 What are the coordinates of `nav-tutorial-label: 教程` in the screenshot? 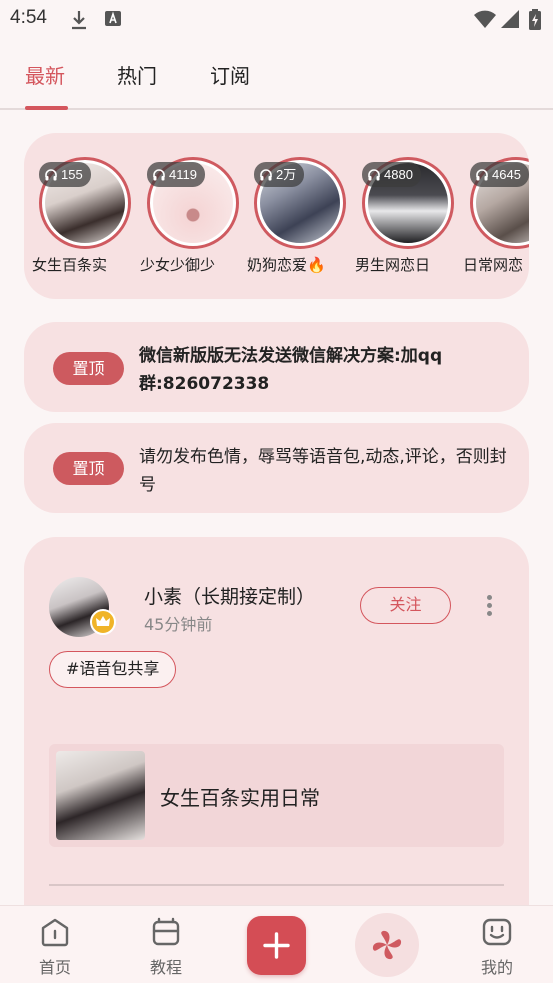 It's located at (165, 967).